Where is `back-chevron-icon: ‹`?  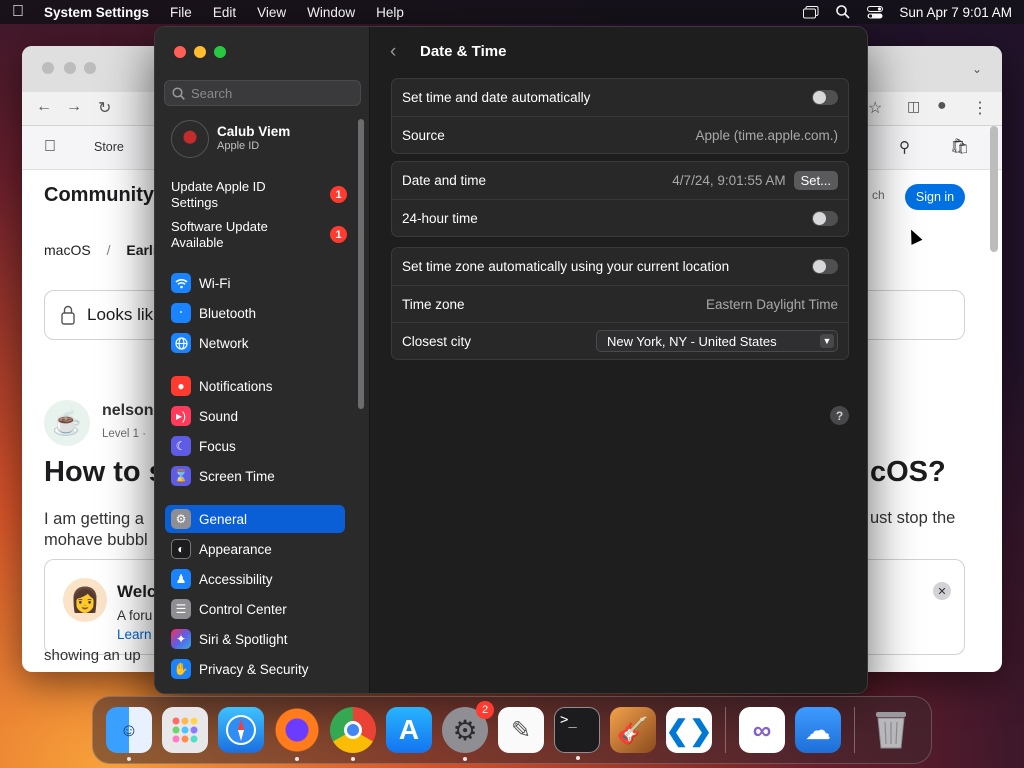 back-chevron-icon: ‹ is located at coordinates (393, 52).